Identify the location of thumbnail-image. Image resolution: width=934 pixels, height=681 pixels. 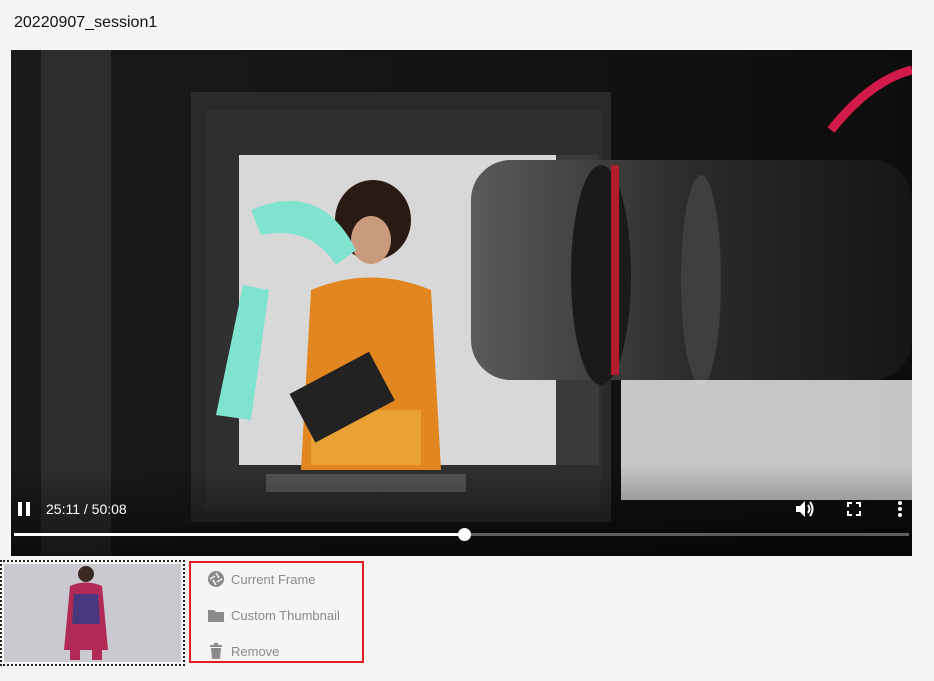
(92, 613).